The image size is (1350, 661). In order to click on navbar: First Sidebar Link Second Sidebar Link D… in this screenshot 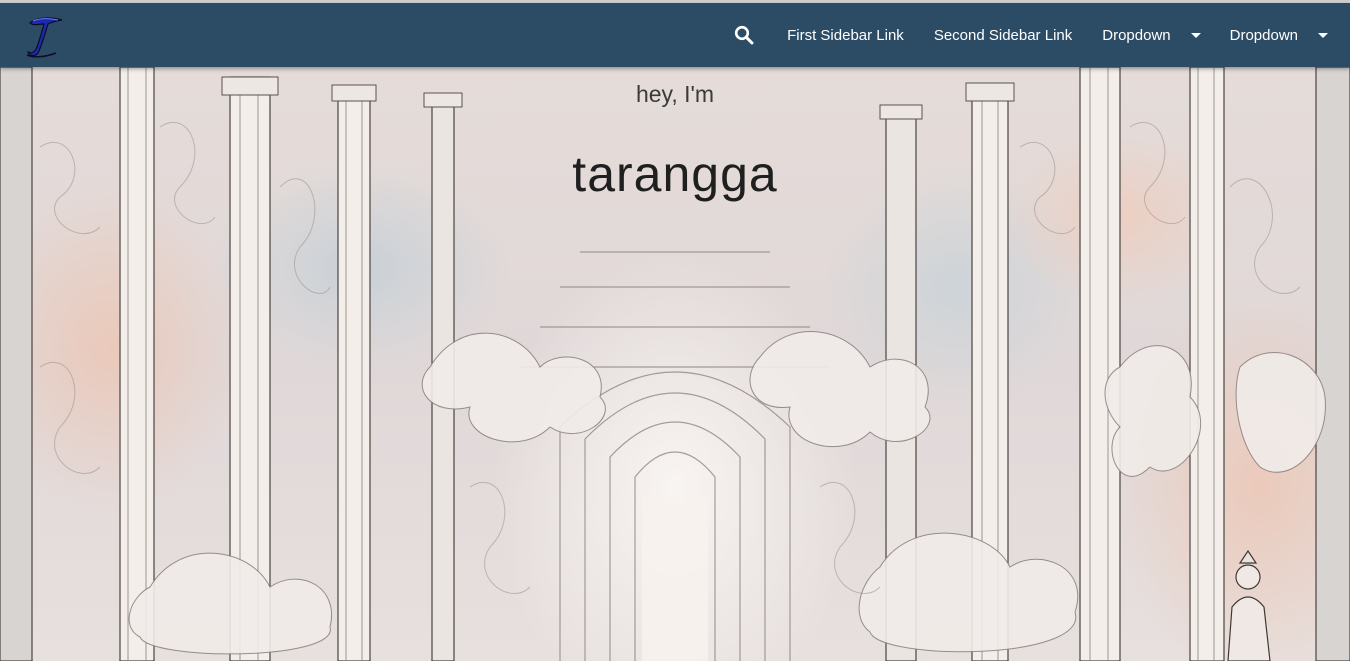, I will do `click(675, 35)`.